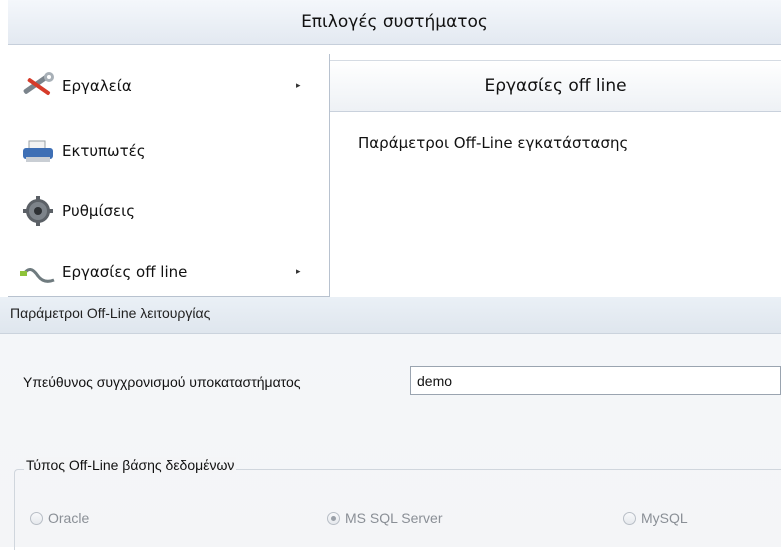 This screenshot has height=550, width=781. What do you see at coordinates (110, 313) in the screenshot?
I see `dialog-title: Παράμετροι Off-Line λειτουργίας` at bounding box center [110, 313].